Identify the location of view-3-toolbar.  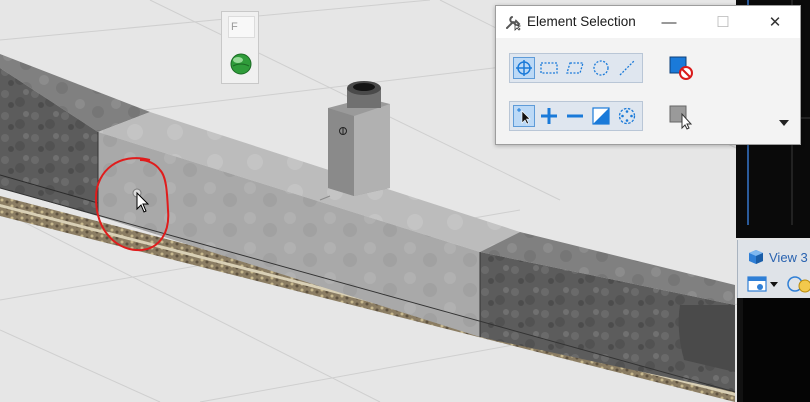
(778, 284).